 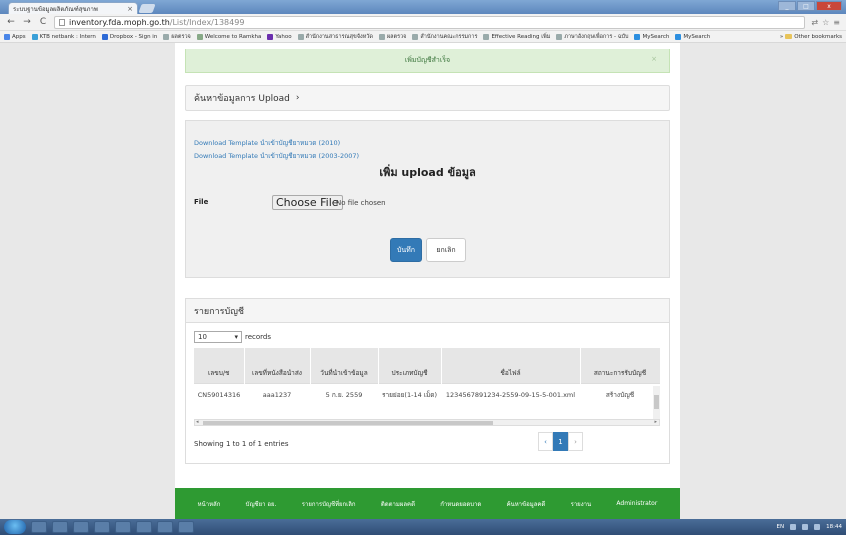 What do you see at coordinates (261, 504) in the screenshot?
I see `footer-nav-item: บัญชียา อย.` at bounding box center [261, 504].